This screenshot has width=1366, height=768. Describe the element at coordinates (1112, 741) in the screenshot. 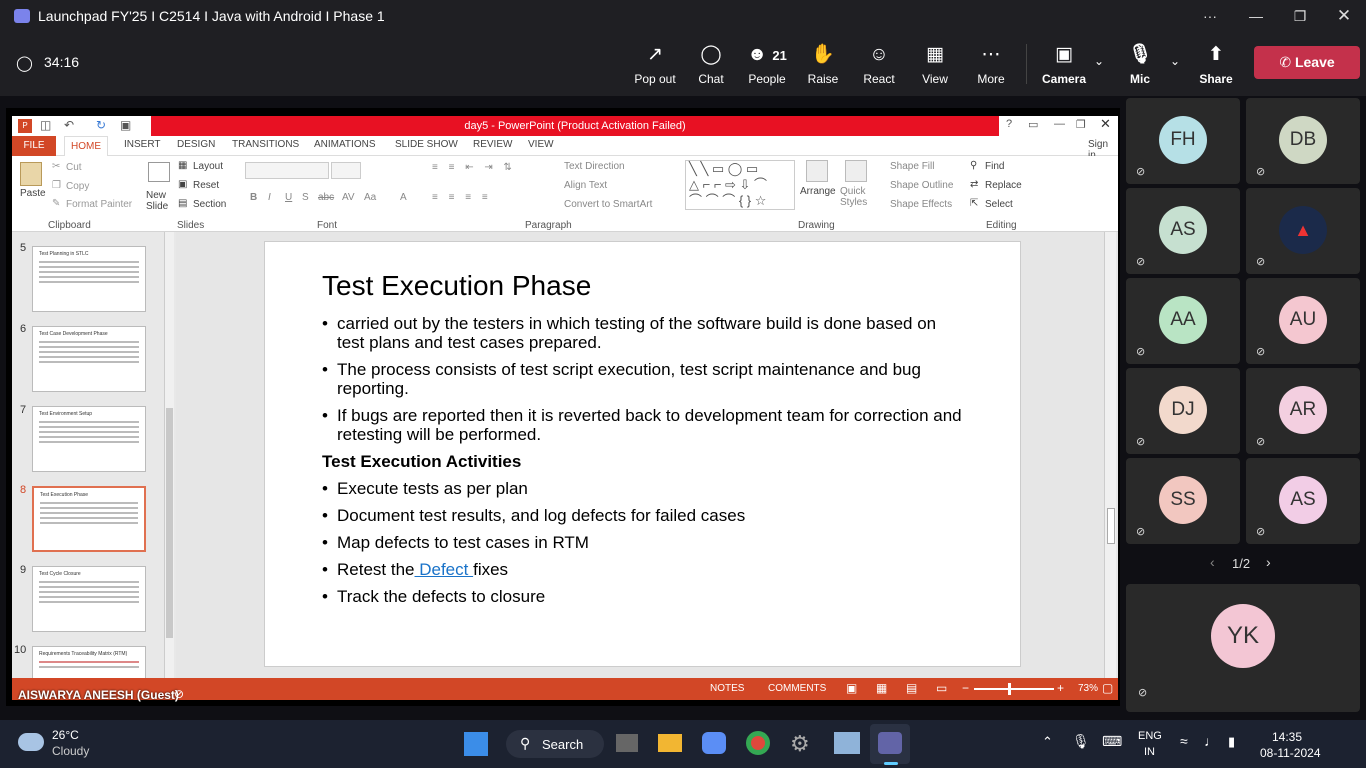

I see `keyboard-icon: ⌨` at that location.